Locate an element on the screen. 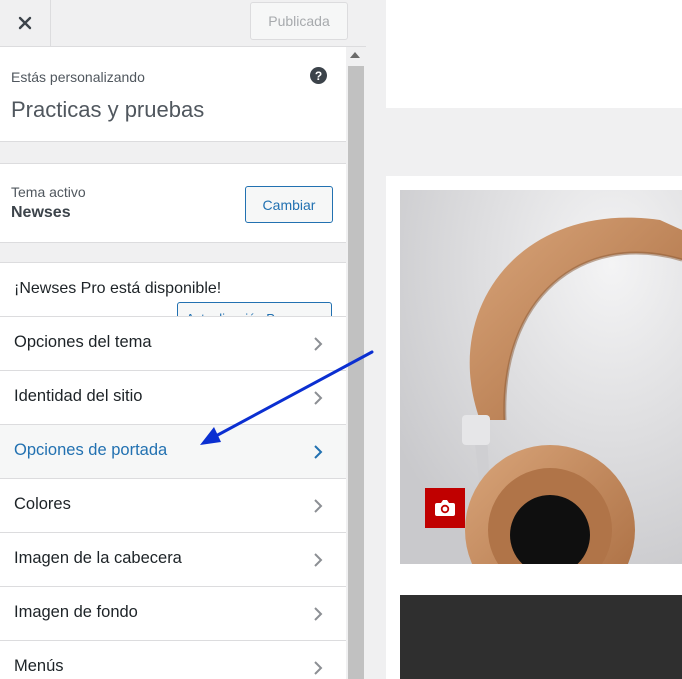 This screenshot has height=679, width=682. menu-item-colors: Colores is located at coordinates (173, 505).